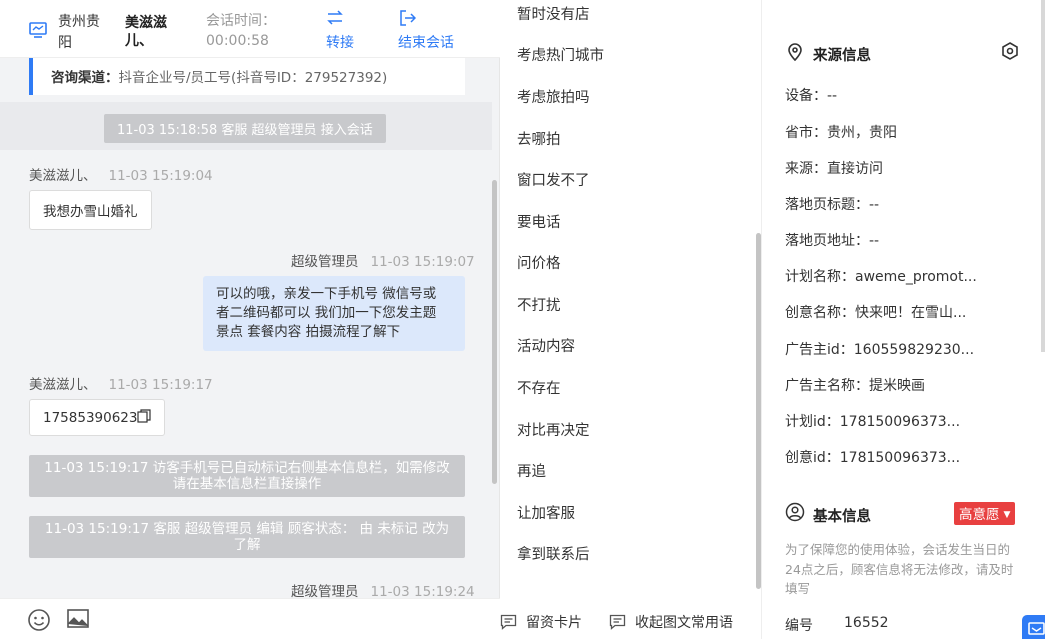 The image size is (1045, 639). I want to click on message-sender: 美滋滋儿、 11-03 15:19:17, so click(121, 383).